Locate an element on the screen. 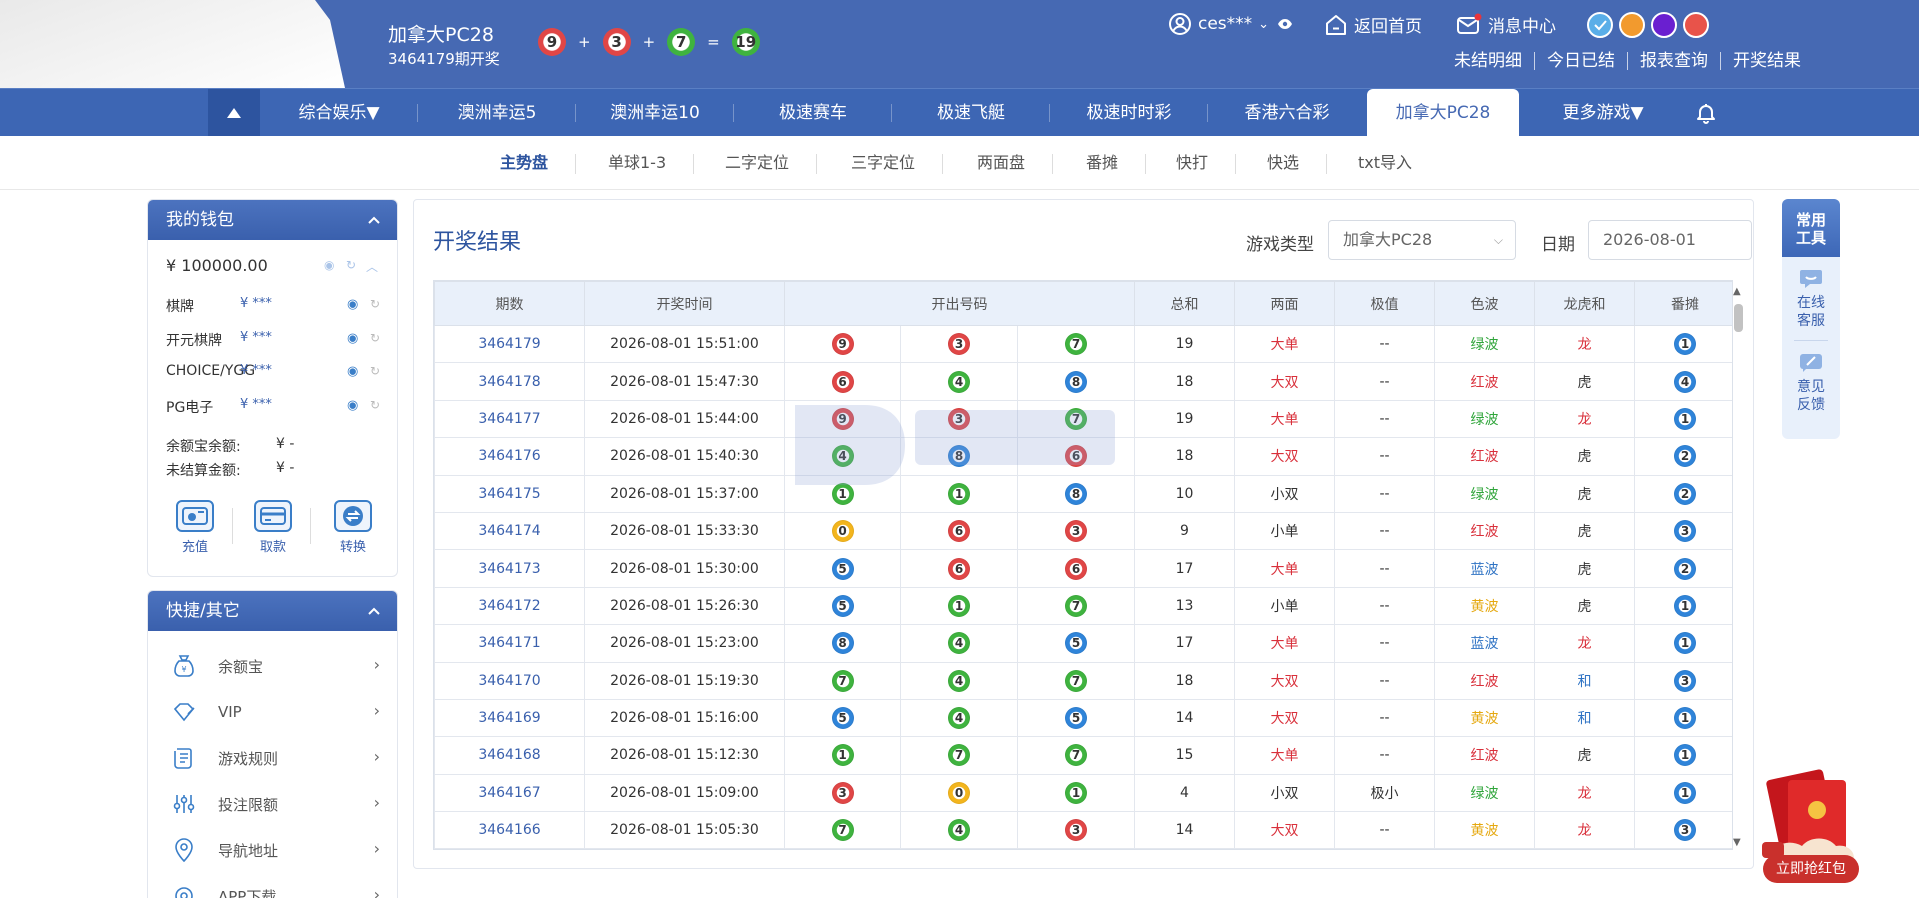 This screenshot has width=1919, height=898. ball-cell: 4 is located at coordinates (959, 381).